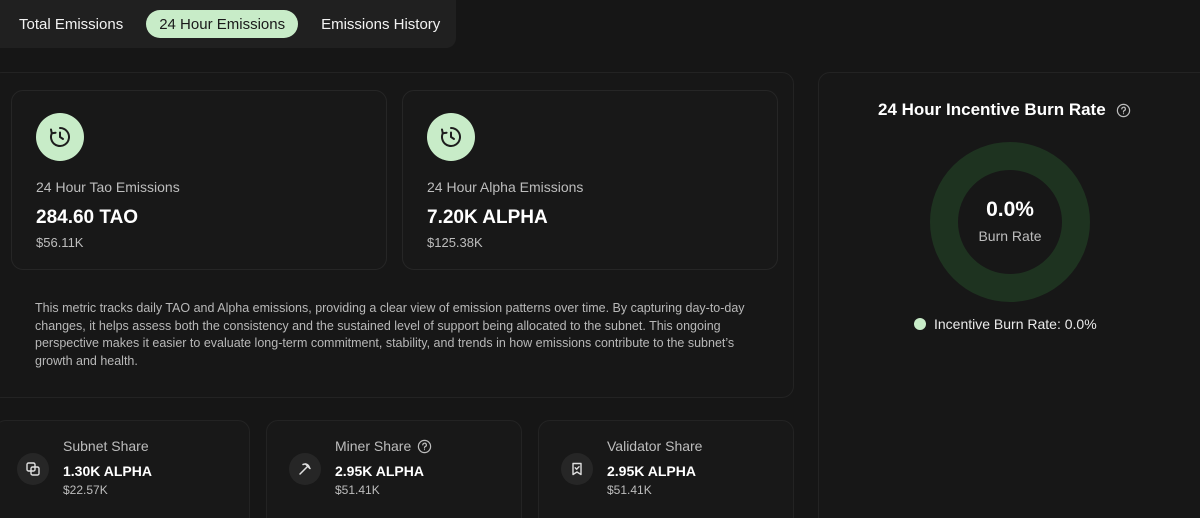  Describe the element at coordinates (373, 446) in the screenshot. I see `miner-share-label-text: Miner Share` at that location.